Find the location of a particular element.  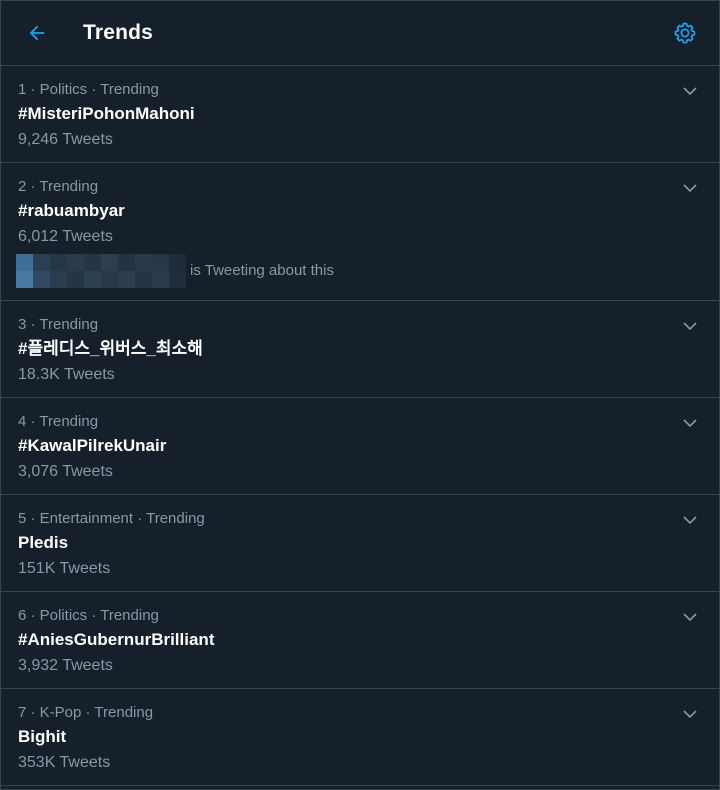

arrow-left-icon is located at coordinates (37, 33).